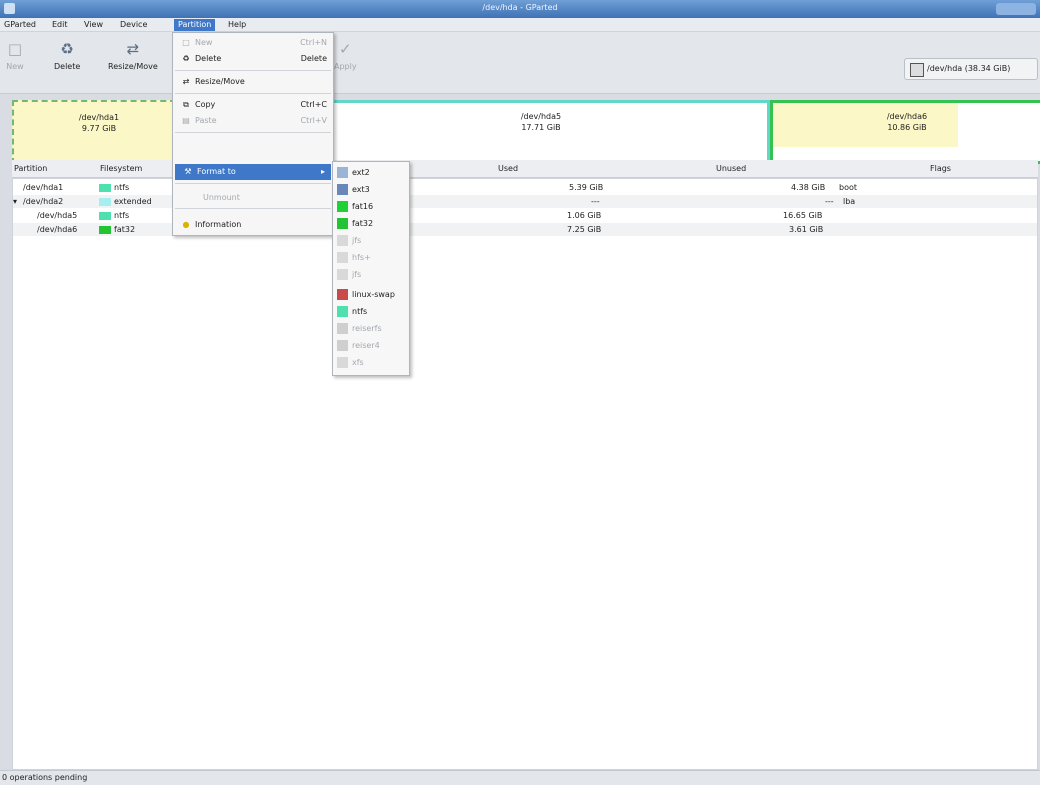 The height and width of the screenshot is (785, 1040). Describe the element at coordinates (541, 132) in the screenshot. I see `map-partition-hda5: /dev/hda5 17.71 GiB` at that location.